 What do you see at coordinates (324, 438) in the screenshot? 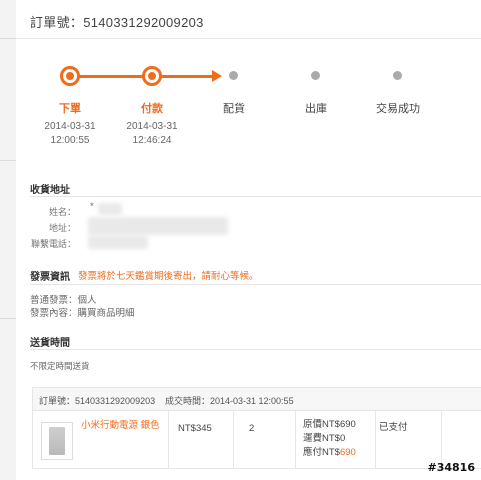
I see `shipping-fee: 運費NT$0` at bounding box center [324, 438].